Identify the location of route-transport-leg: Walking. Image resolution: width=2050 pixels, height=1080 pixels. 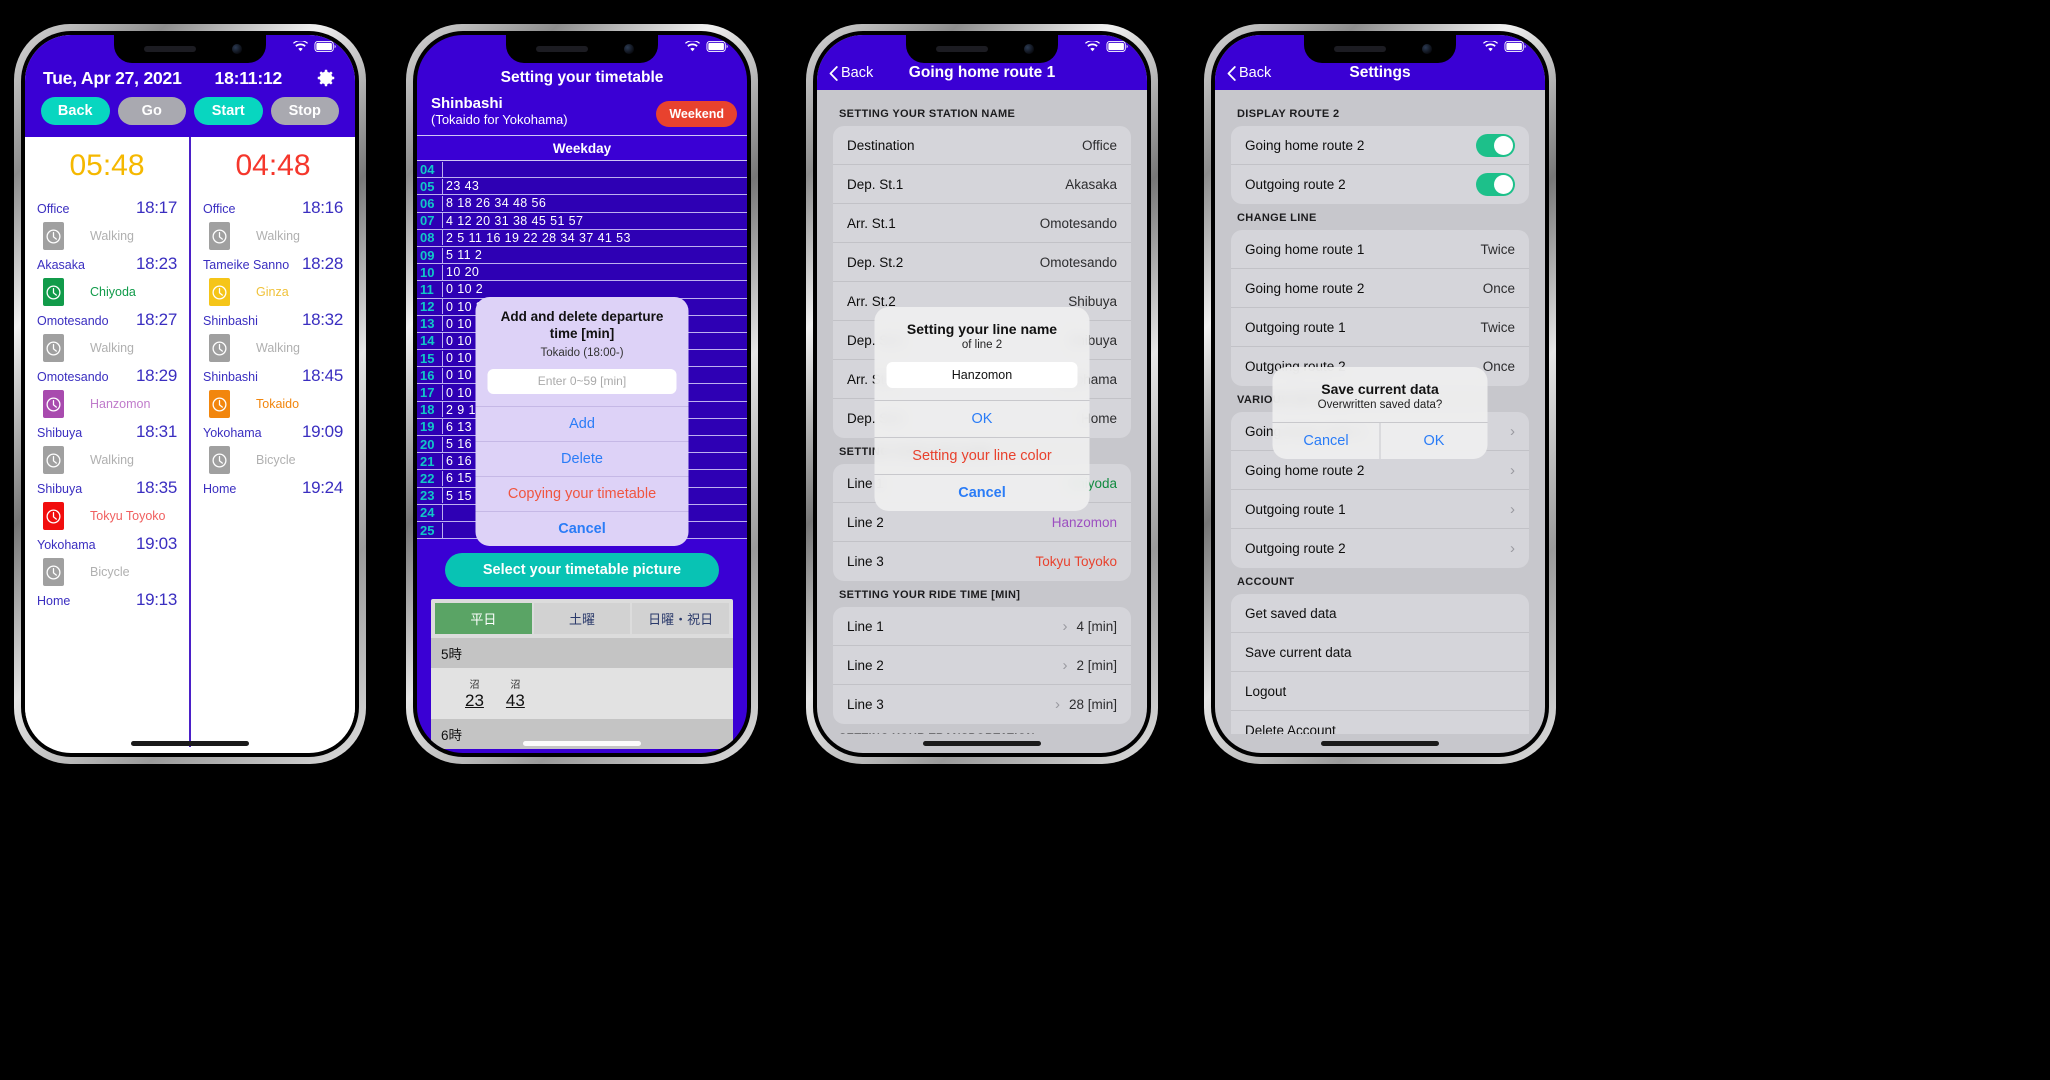
(273, 236).